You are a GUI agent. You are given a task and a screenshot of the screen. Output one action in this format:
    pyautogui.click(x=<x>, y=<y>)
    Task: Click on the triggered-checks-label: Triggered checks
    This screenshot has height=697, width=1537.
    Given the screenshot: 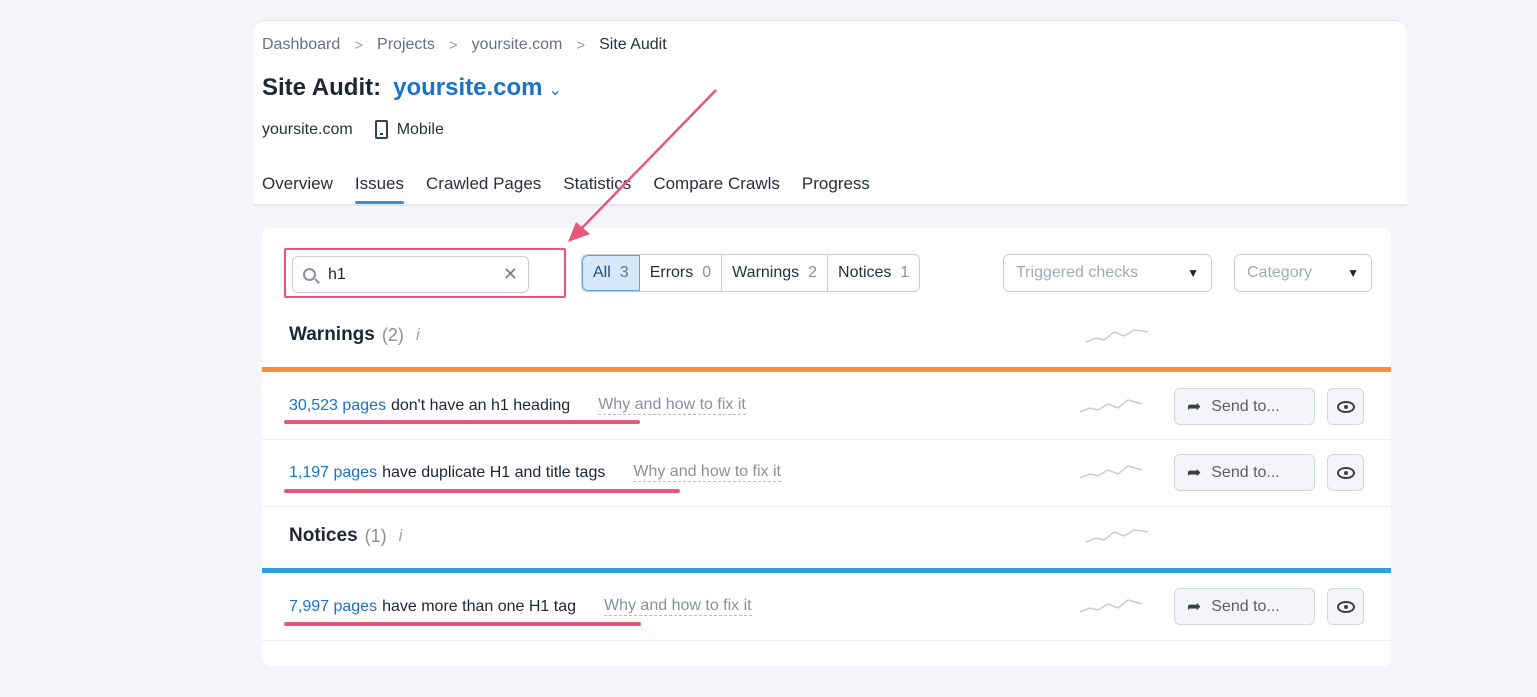 What is the action you would take?
    pyautogui.click(x=1077, y=272)
    